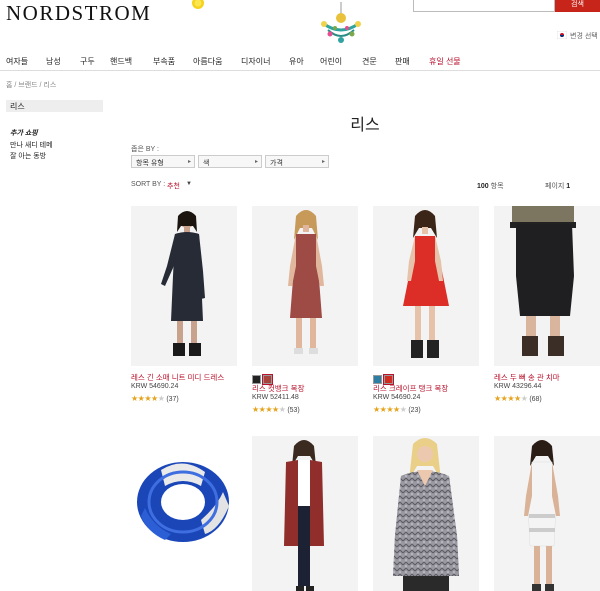  I want to click on holiday-chandelier-icon, so click(341, 22).